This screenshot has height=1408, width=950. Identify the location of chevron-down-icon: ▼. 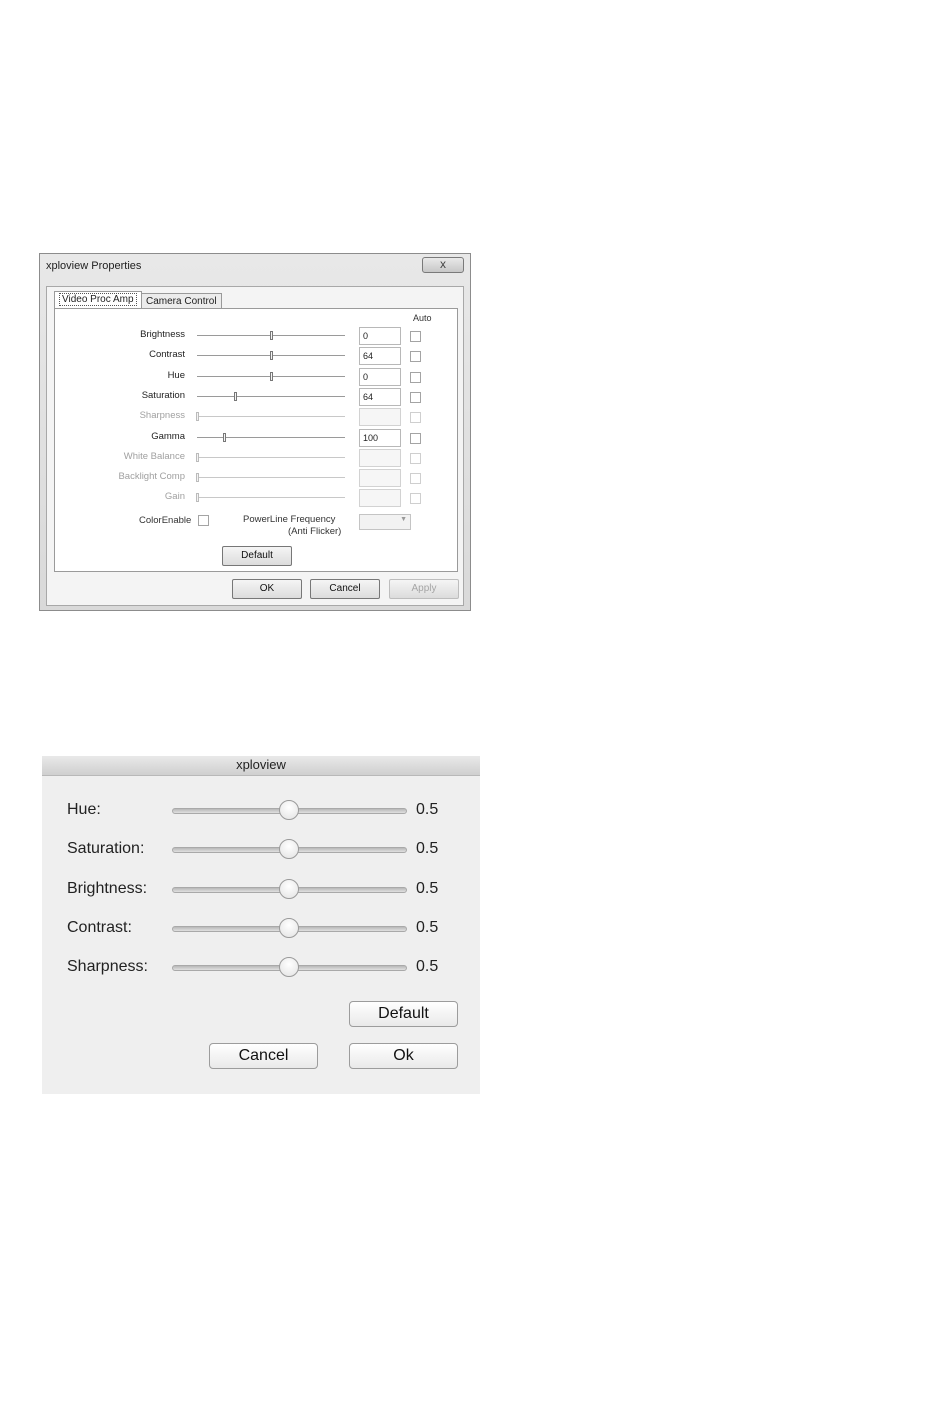
(403, 519).